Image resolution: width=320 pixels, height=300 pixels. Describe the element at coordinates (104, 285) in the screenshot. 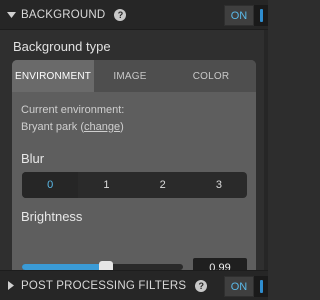

I see `post-processing-section-title: POST PROCESSING FILTERS` at that location.